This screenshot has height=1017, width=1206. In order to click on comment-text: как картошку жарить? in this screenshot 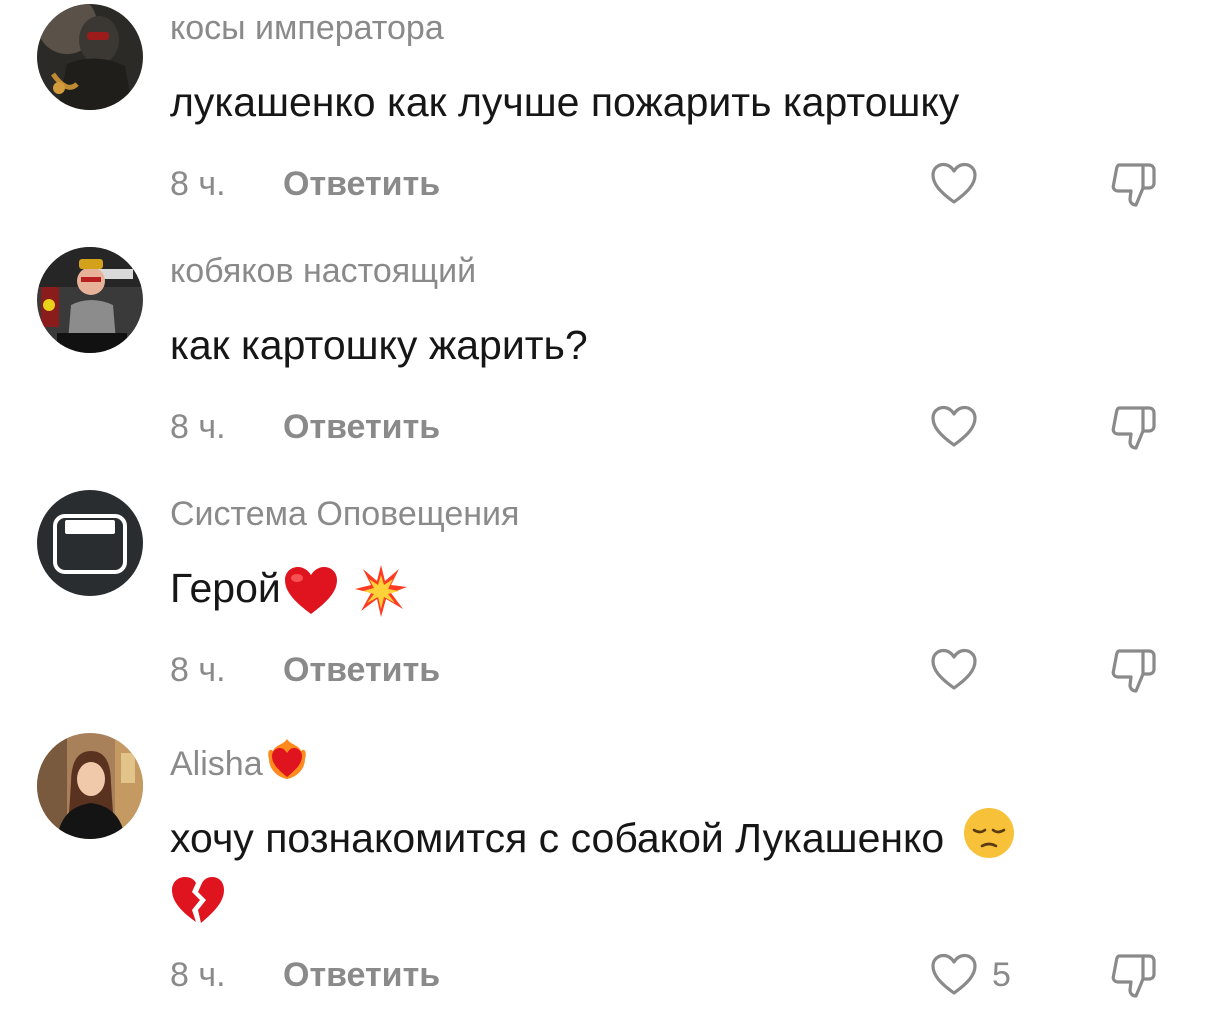, I will do `click(379, 345)`.